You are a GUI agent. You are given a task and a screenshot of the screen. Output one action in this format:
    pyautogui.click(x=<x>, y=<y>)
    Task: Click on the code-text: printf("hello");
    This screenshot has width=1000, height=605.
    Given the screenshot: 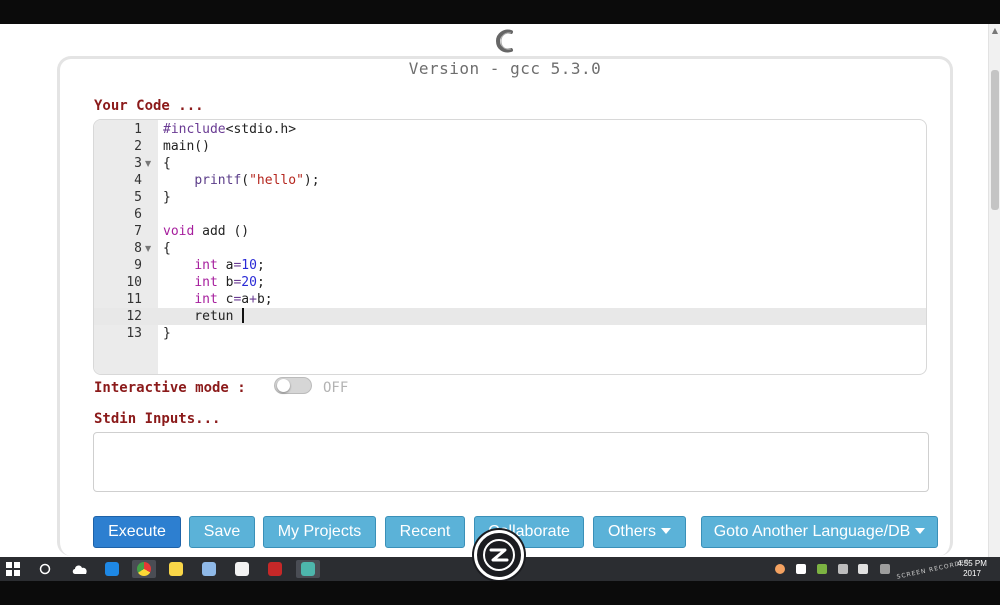 What is the action you would take?
    pyautogui.click(x=257, y=180)
    